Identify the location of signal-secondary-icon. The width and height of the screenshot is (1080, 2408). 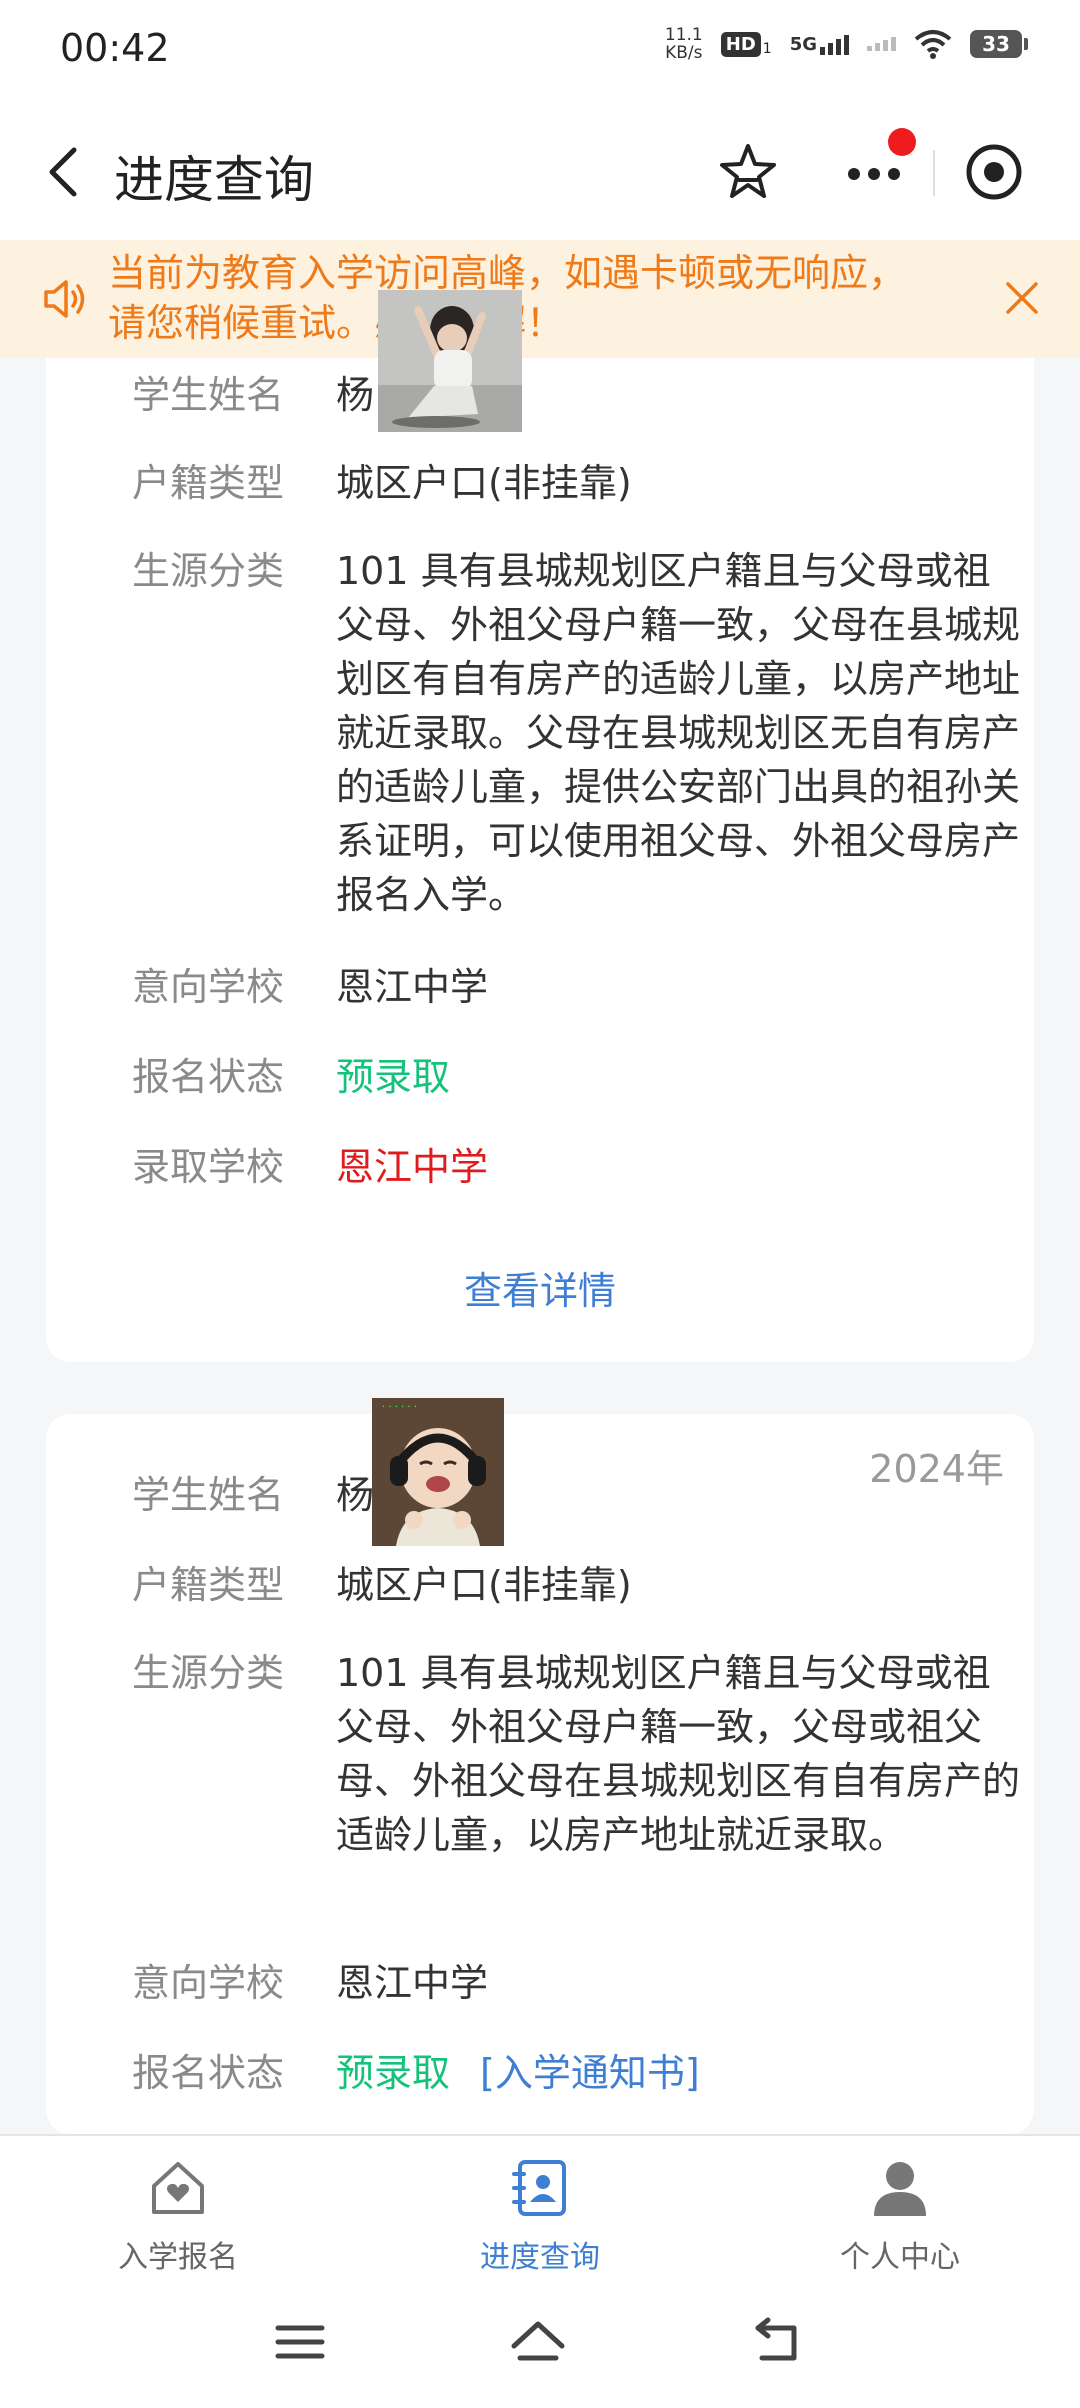
(881, 44).